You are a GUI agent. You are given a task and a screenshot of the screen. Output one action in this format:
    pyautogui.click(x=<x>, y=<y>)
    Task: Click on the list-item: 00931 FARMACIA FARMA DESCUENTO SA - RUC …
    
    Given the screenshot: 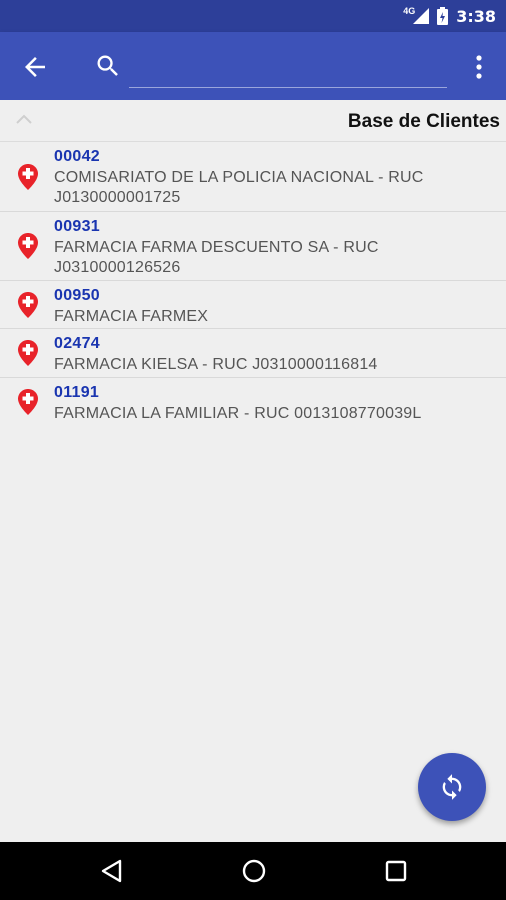 What is the action you would take?
    pyautogui.click(x=253, y=246)
    